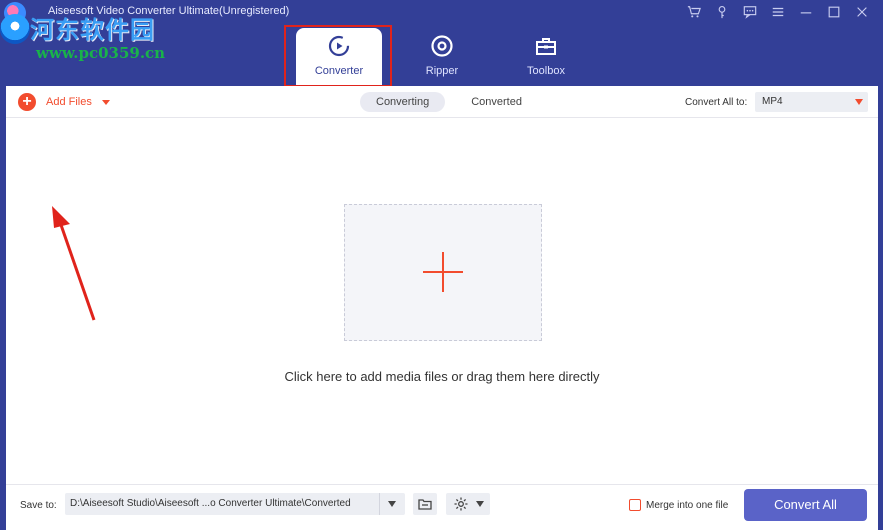  I want to click on open-folder-button, so click(425, 504).